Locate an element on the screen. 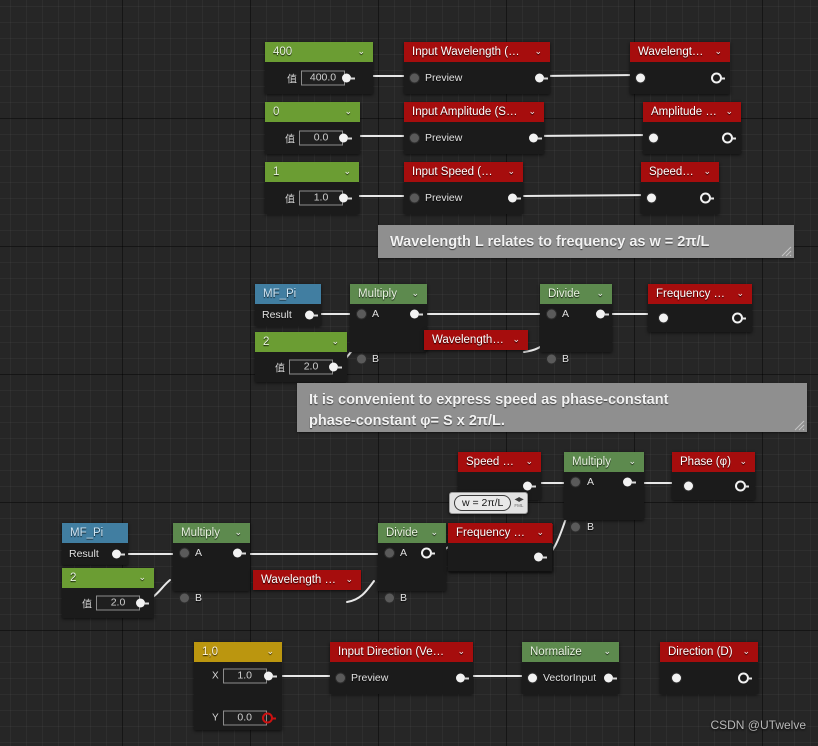  node-const-0: 0 ⌄ 值 0.0 is located at coordinates (312, 128).